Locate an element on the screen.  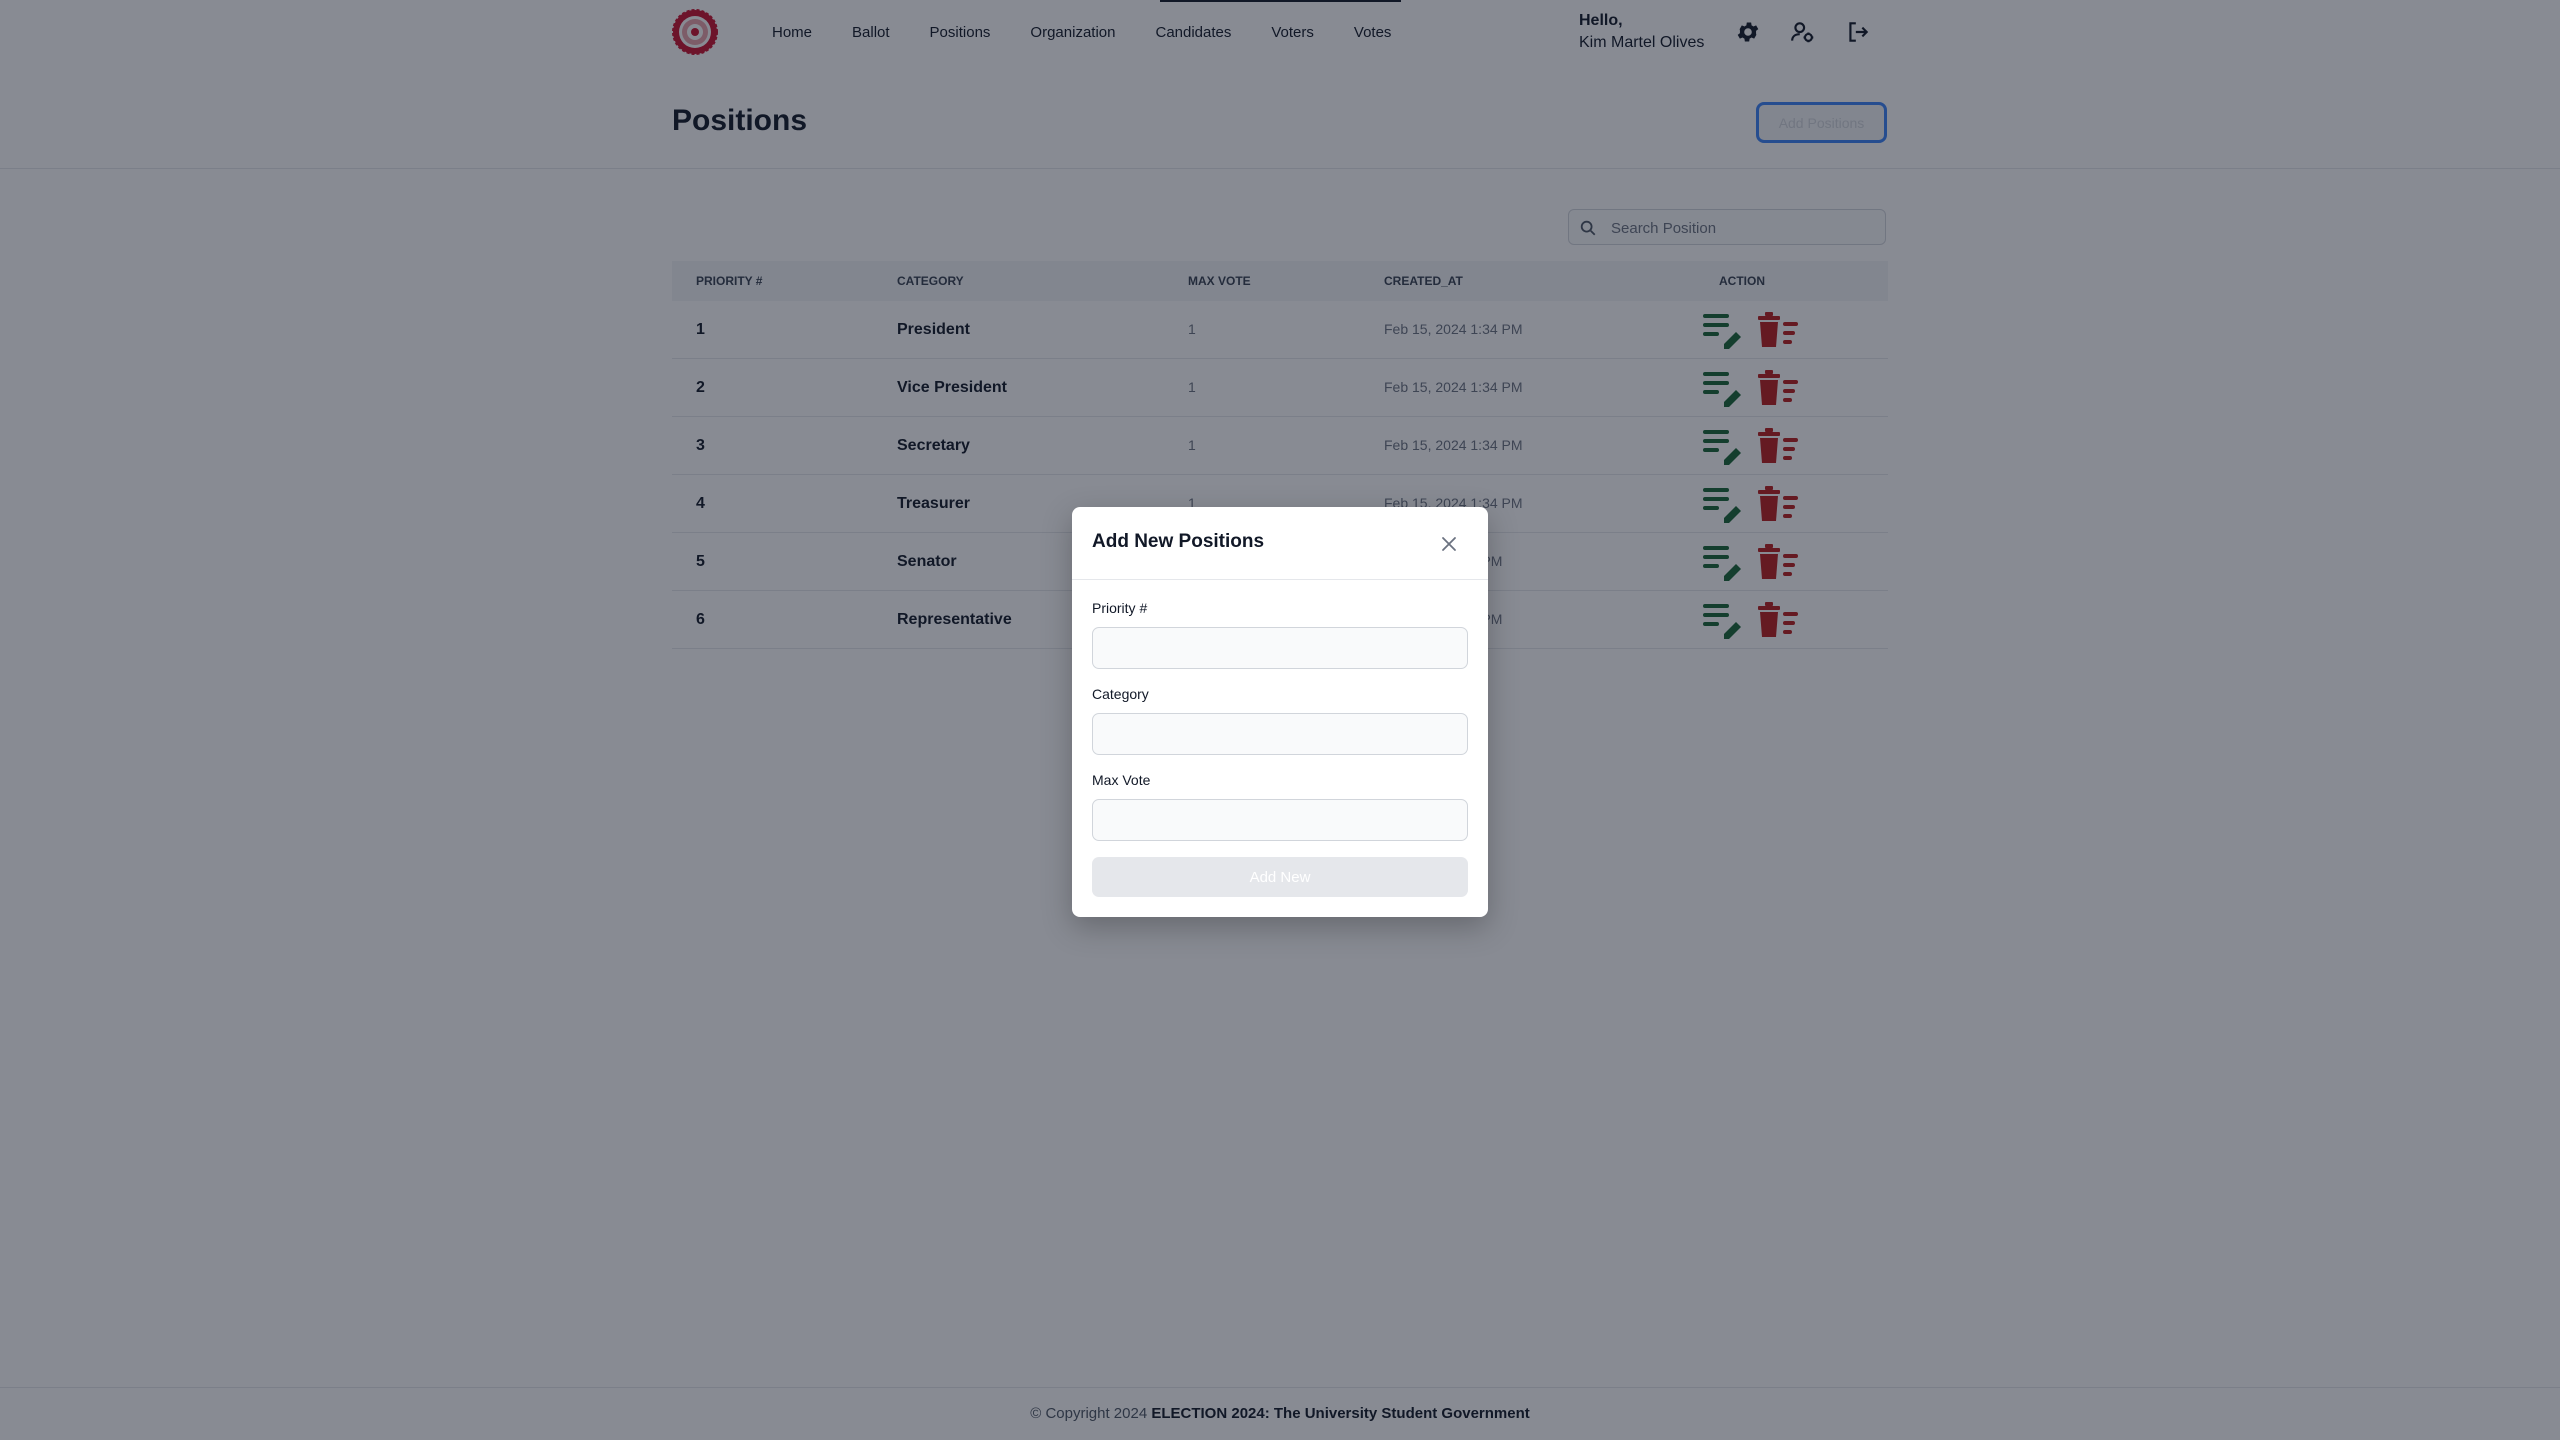
add-new-button: Add New is located at coordinates (1280, 877).